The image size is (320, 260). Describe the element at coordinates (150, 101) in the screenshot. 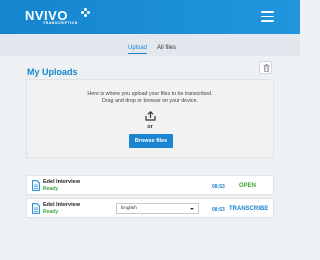

I see `upload-drag-hint: Drag and drop or browse on your device.` at that location.